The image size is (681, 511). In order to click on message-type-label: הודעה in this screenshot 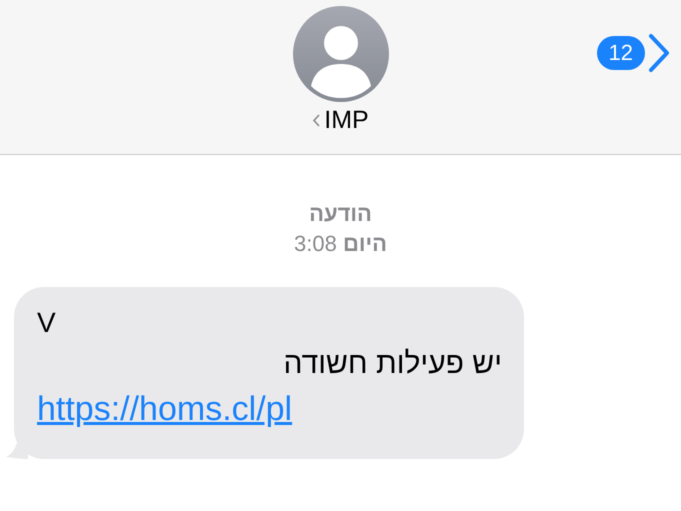, I will do `click(340, 214)`.